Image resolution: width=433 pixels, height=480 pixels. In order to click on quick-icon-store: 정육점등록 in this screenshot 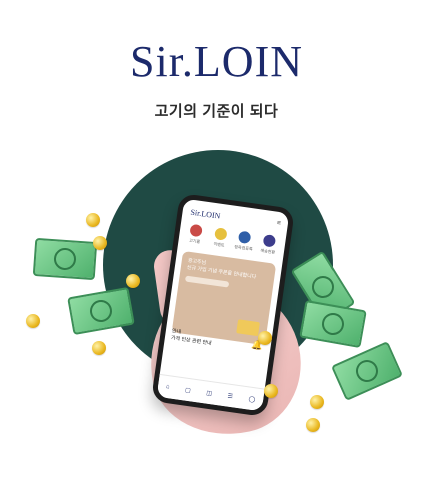, I will do `click(244, 241)`.